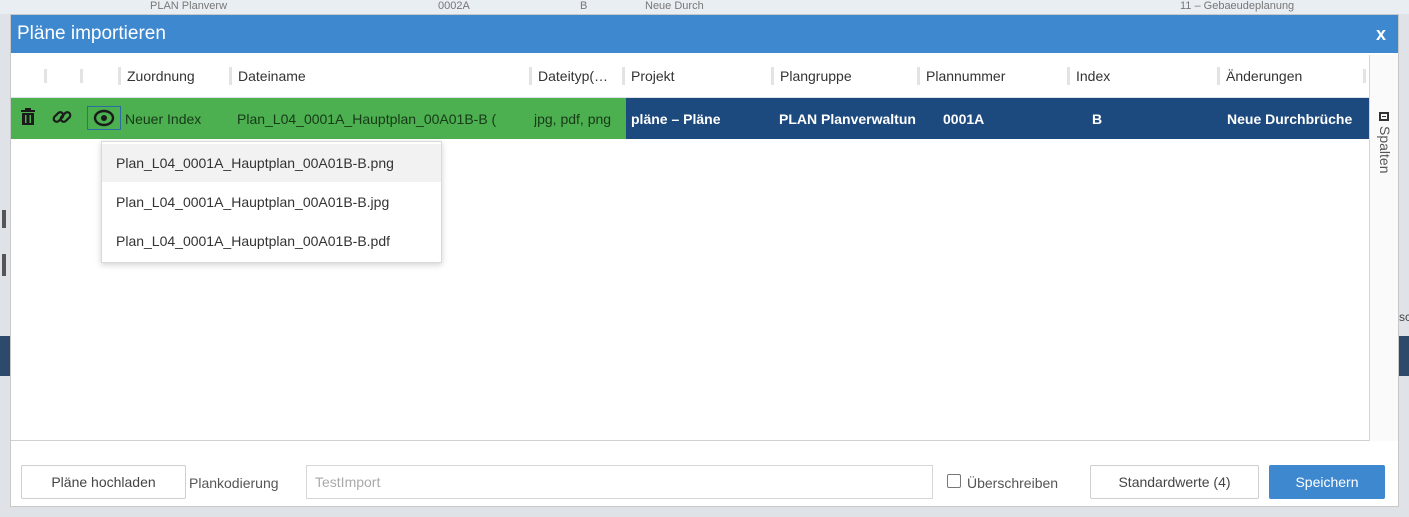  Describe the element at coordinates (1174, 482) in the screenshot. I see `defaults-button: Standardwerte (4)` at that location.